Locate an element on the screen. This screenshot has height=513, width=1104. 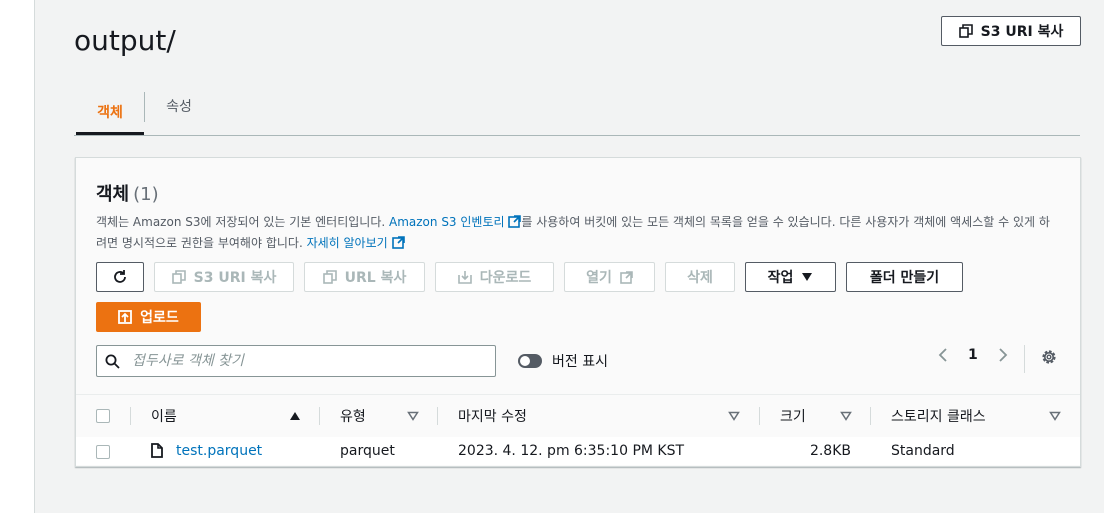
column-storage-class-label: 스토리지 클래스 is located at coordinates (938, 417).